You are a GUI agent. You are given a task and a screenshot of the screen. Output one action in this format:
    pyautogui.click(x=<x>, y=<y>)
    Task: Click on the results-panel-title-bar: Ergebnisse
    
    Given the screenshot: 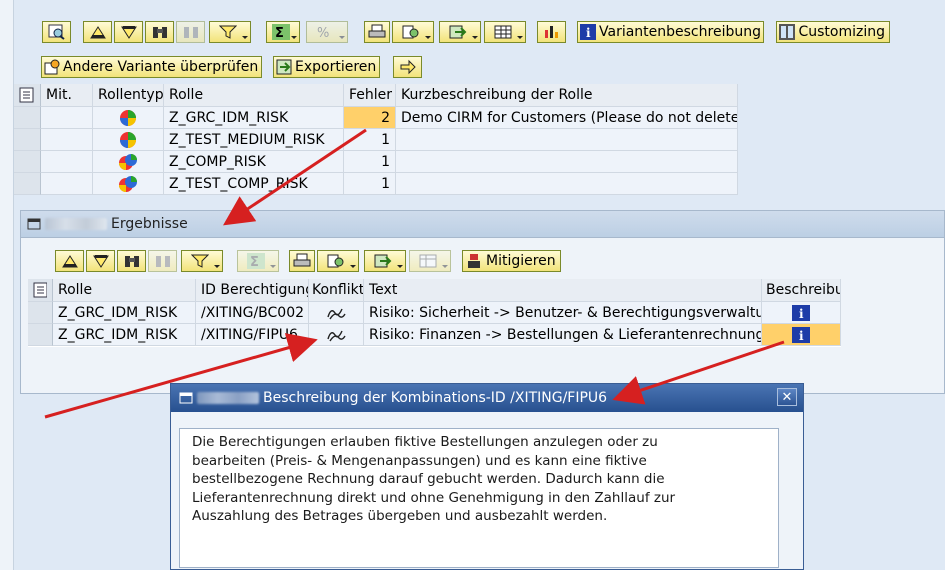 What is the action you would take?
    pyautogui.click(x=482, y=224)
    